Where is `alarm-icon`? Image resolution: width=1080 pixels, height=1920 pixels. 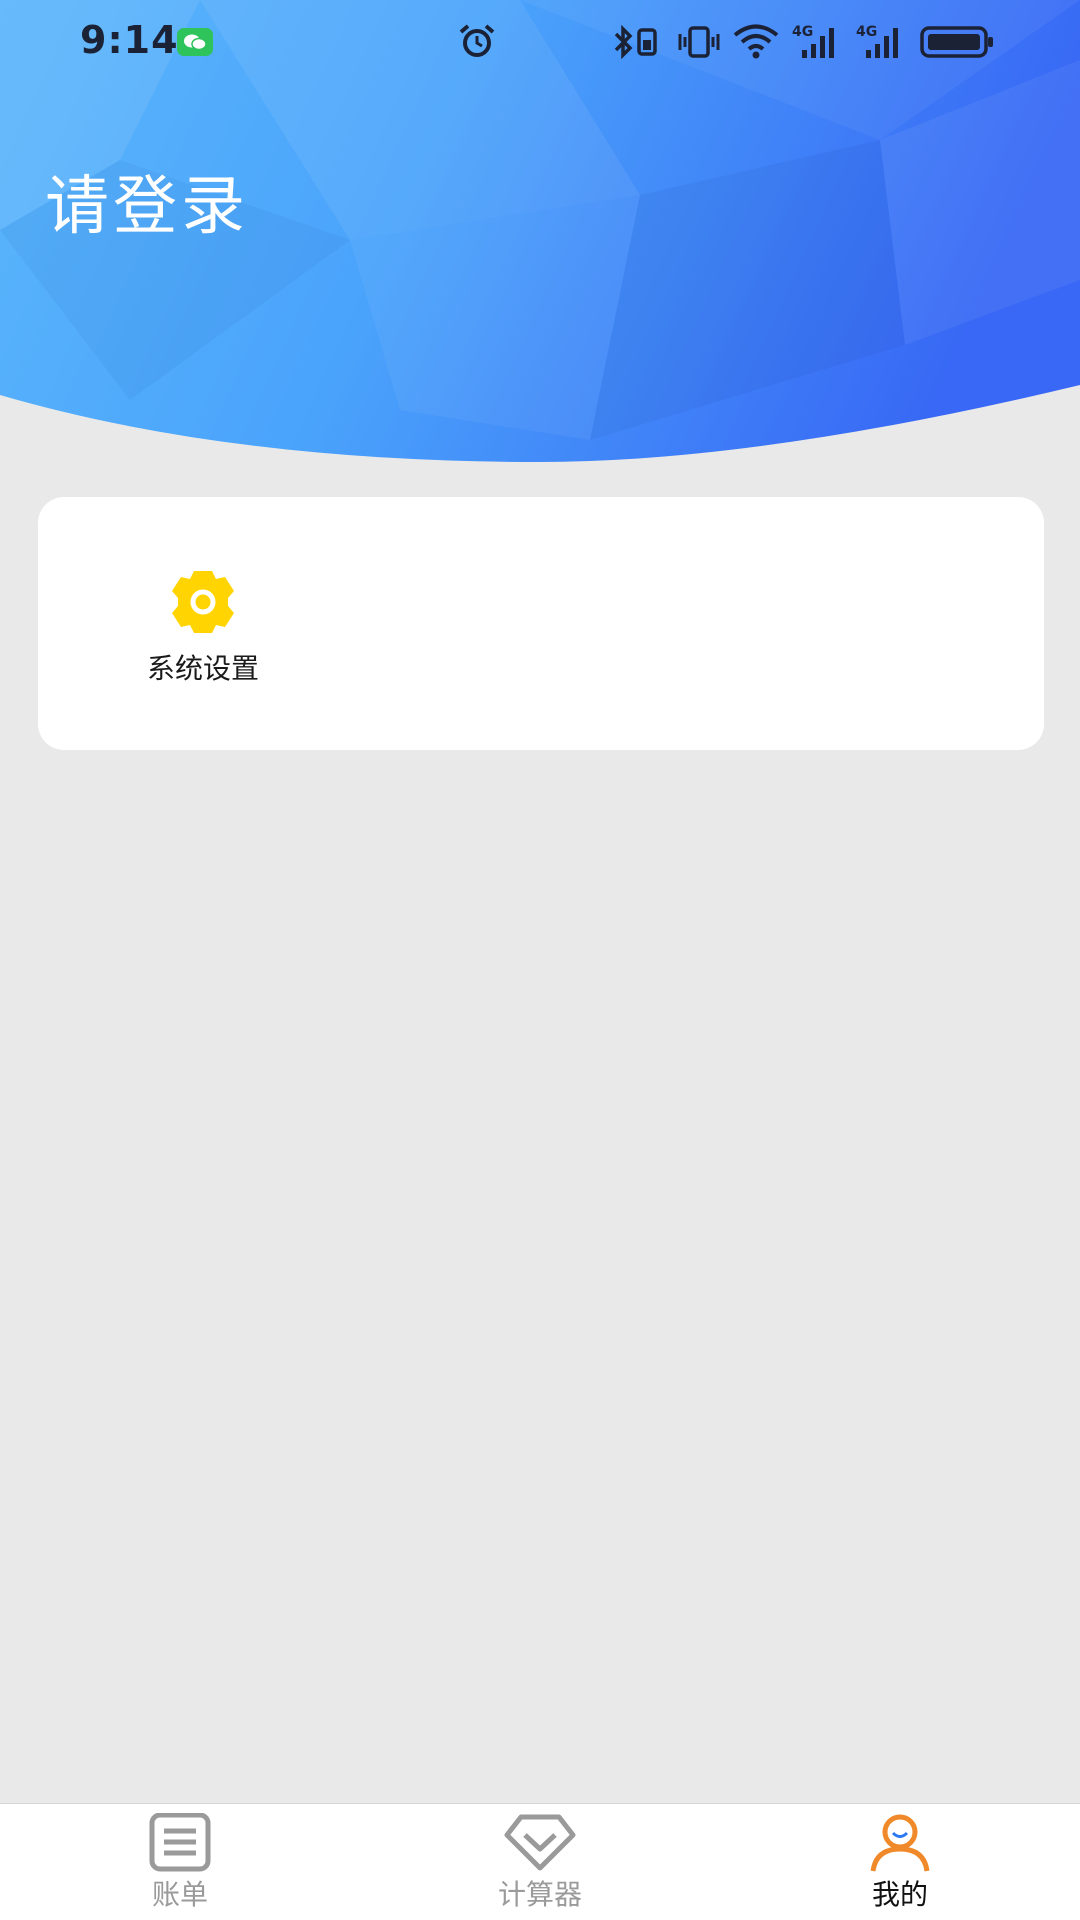
alarm-icon is located at coordinates (477, 40).